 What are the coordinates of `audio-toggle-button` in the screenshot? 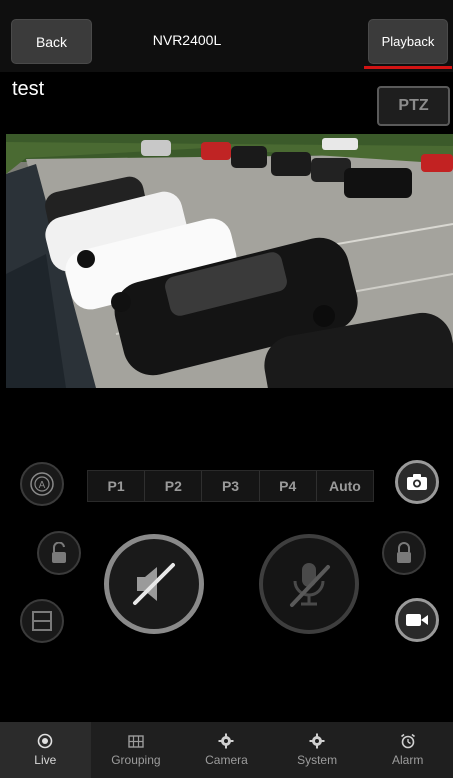 It's located at (154, 584).